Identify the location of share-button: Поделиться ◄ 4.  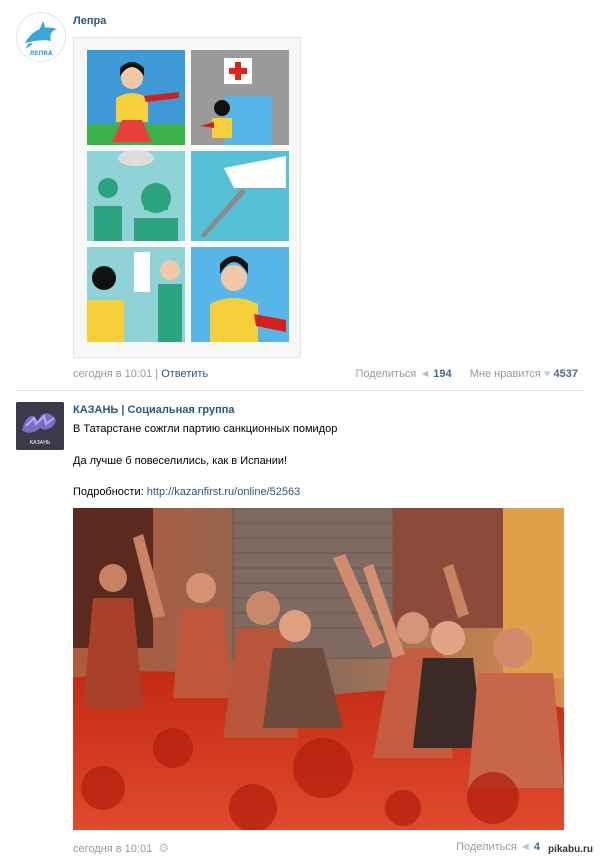
(498, 847).